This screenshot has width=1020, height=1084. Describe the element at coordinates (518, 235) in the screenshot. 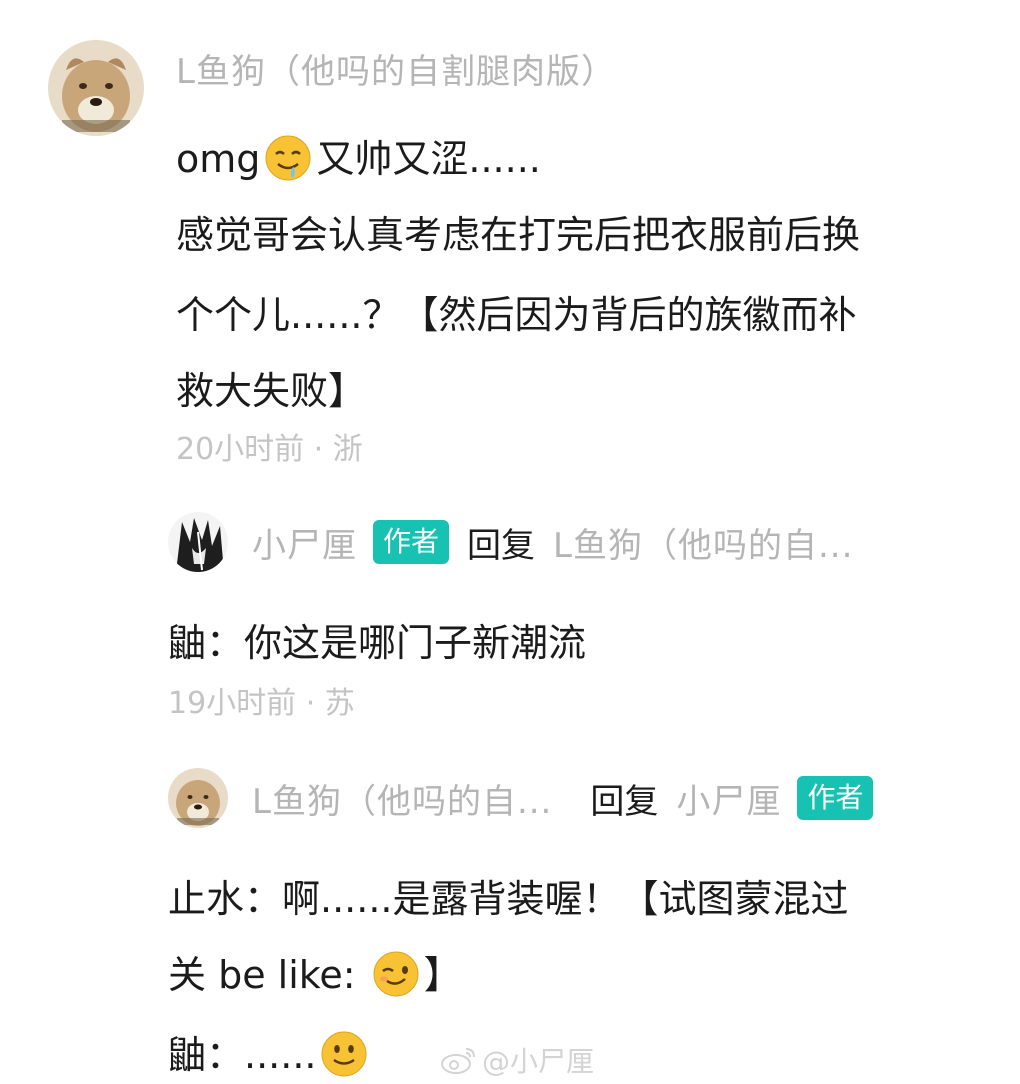

I see `comment-text-line: 感觉哥会认真考虑在打完后把衣服前后换` at that location.